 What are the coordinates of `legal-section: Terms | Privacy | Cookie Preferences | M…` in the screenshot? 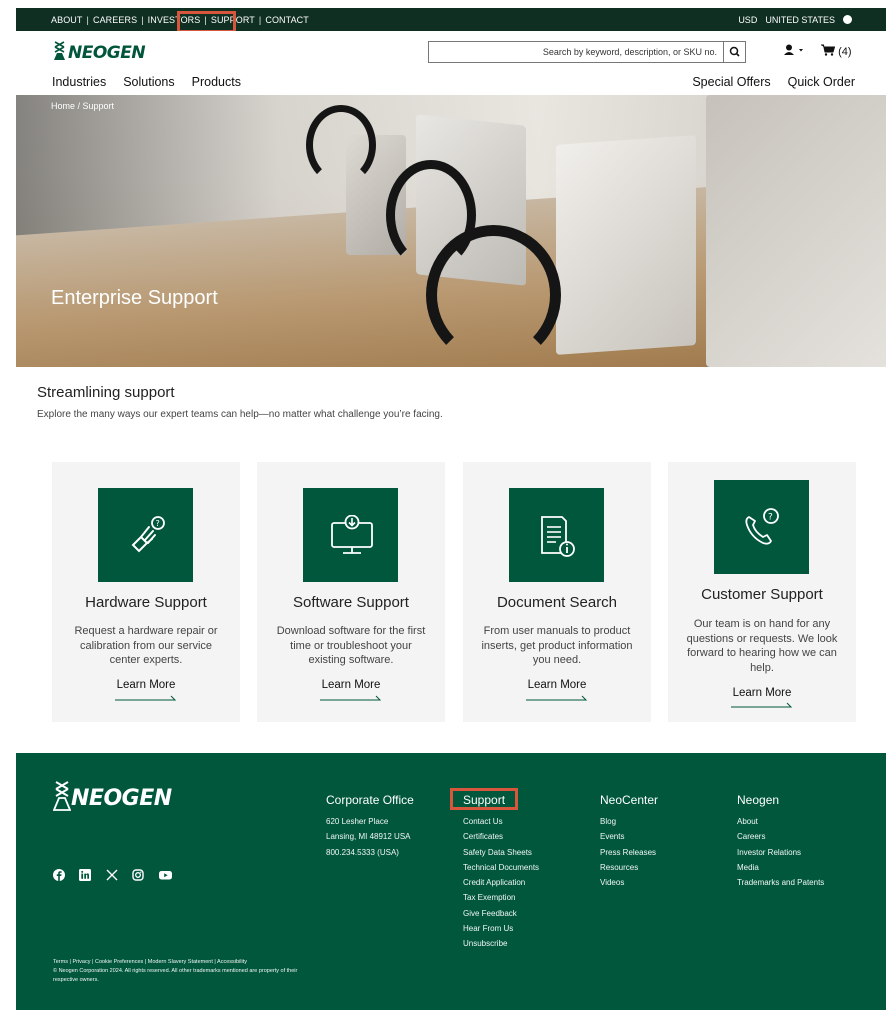 It's located at (188, 971).